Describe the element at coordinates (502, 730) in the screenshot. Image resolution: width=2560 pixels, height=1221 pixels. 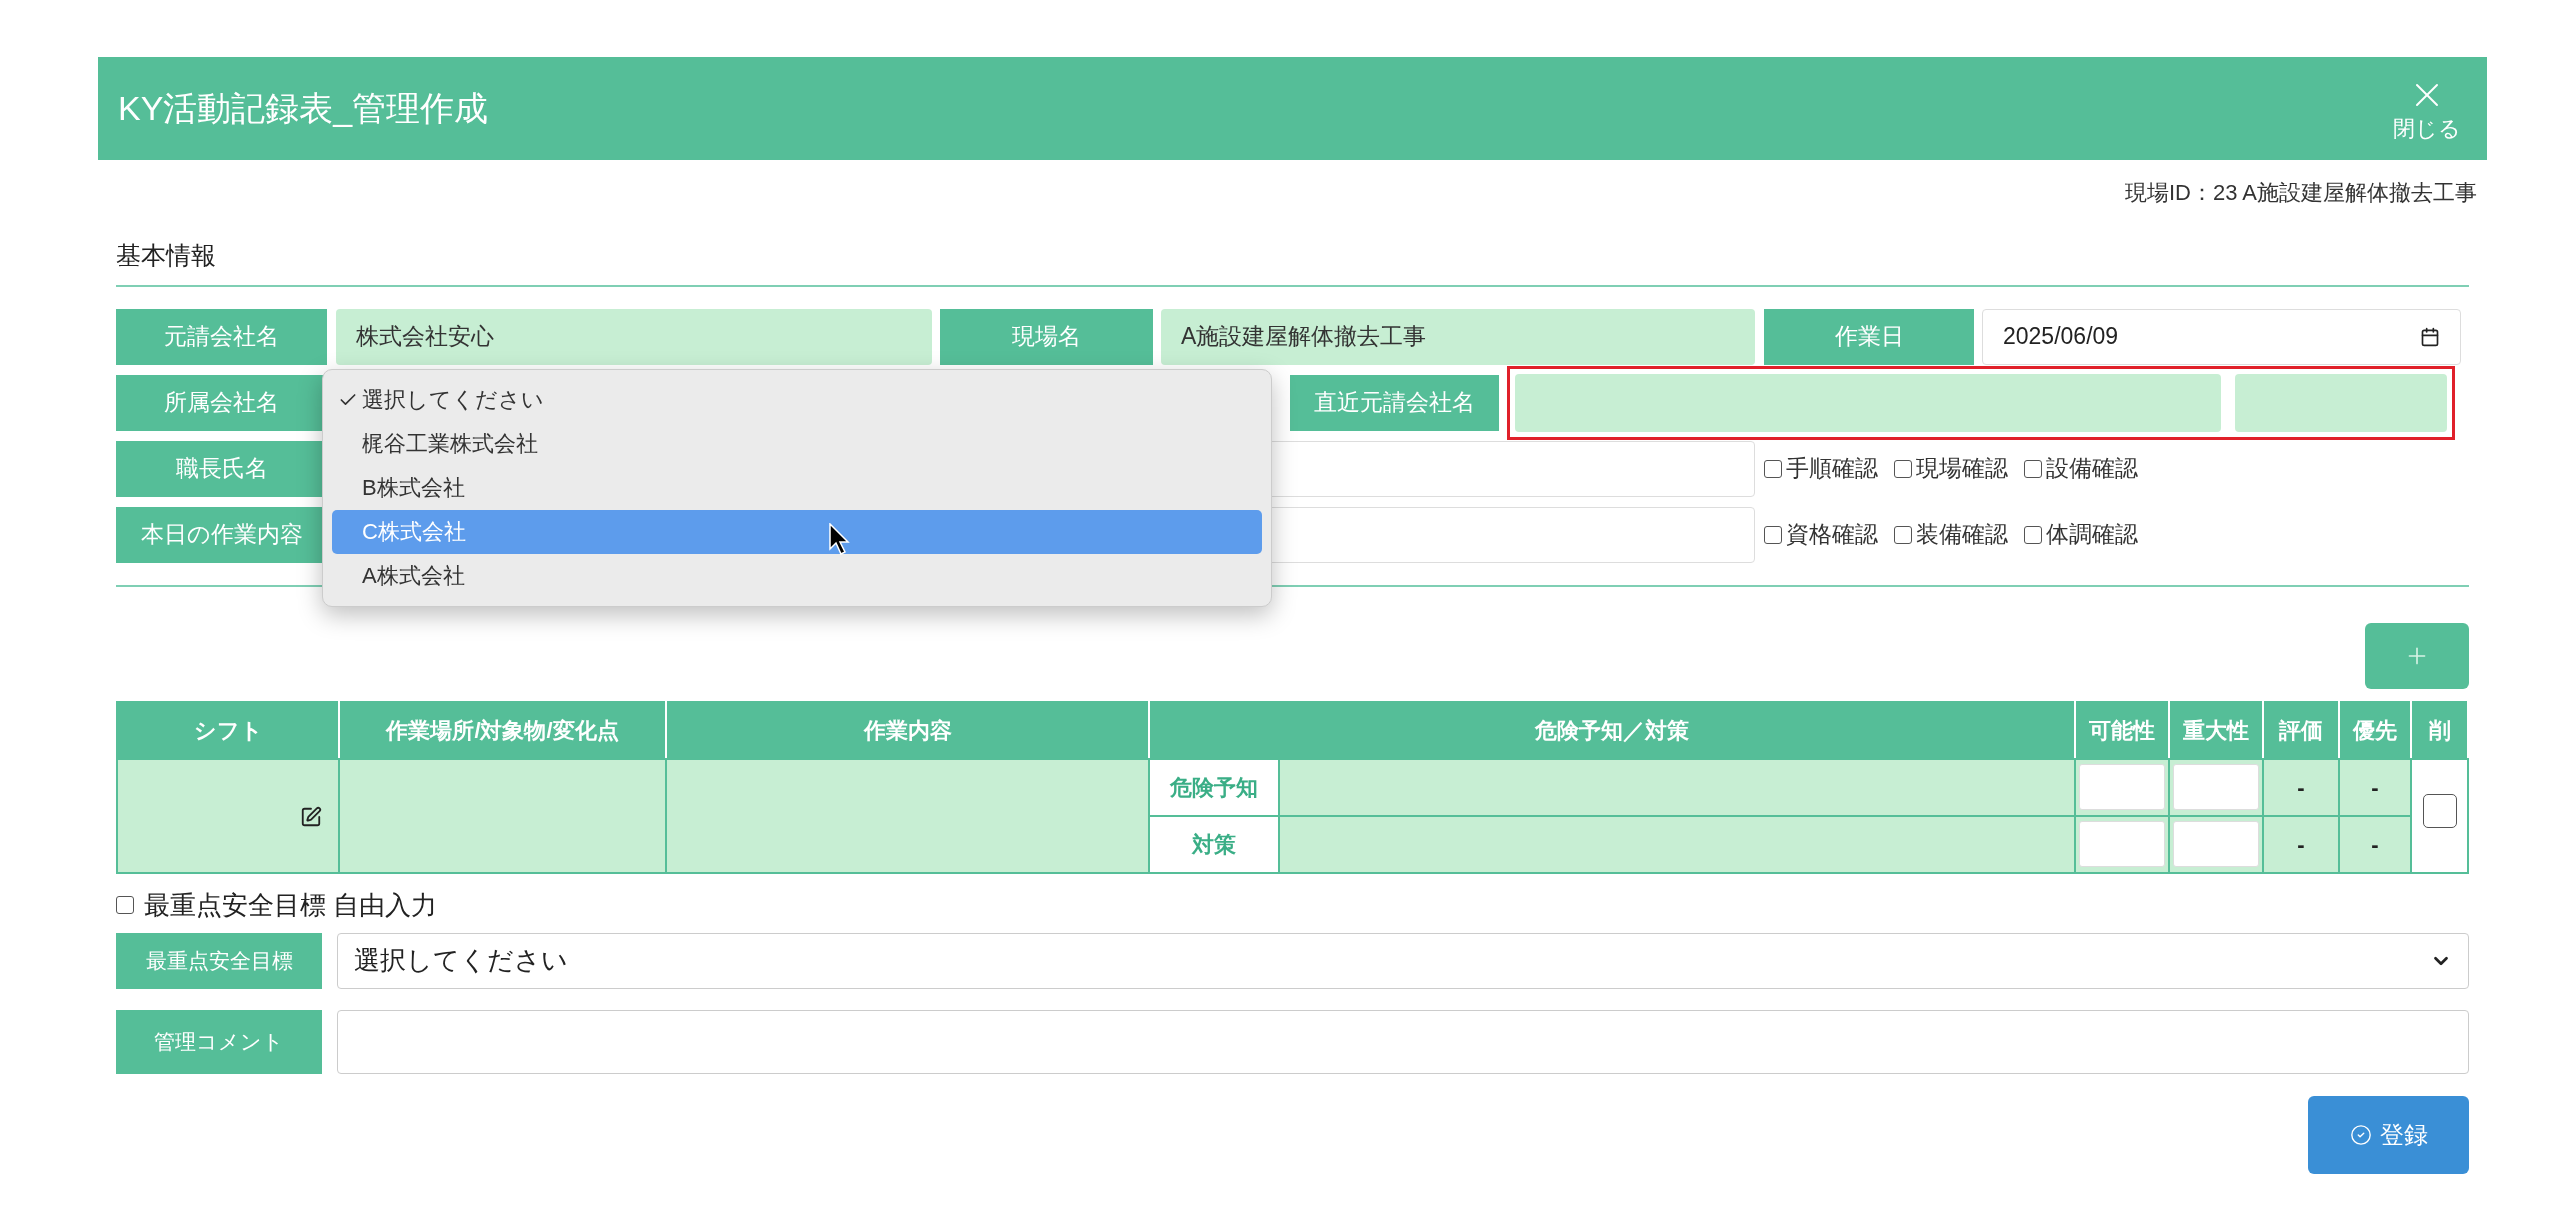
I see `column-header: 作業場所/対象物/変化点` at that location.